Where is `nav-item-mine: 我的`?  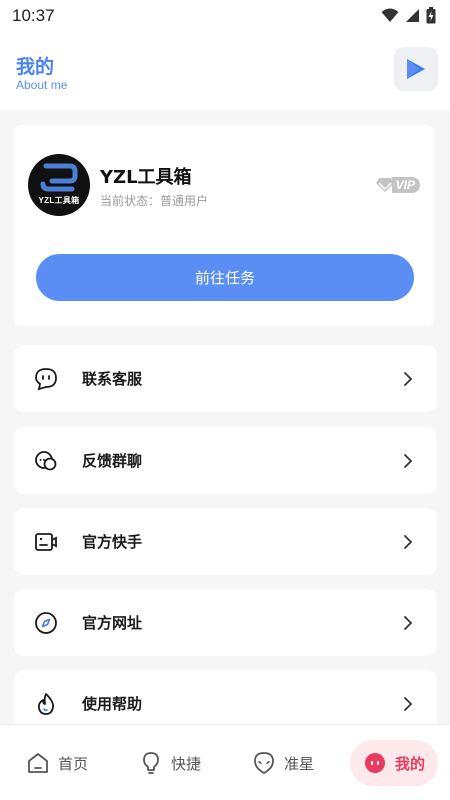 nav-item-mine: 我的 is located at coordinates (394, 763).